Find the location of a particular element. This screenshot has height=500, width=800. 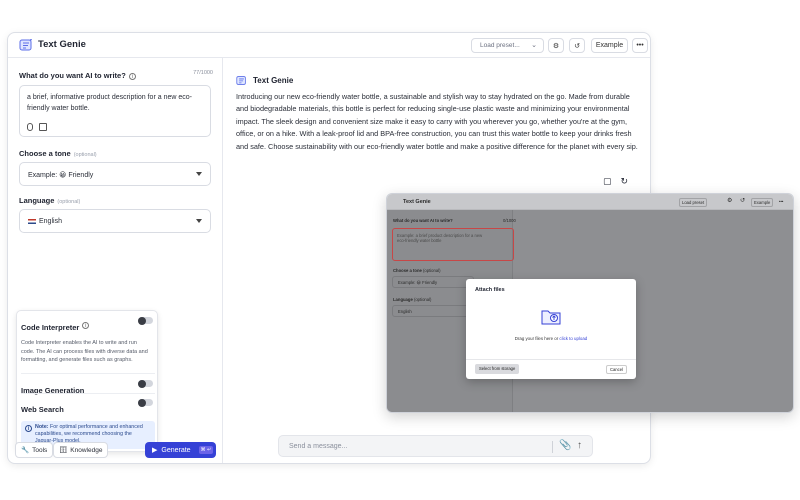

copy-icon: ▢ is located at coordinates (607, 181).